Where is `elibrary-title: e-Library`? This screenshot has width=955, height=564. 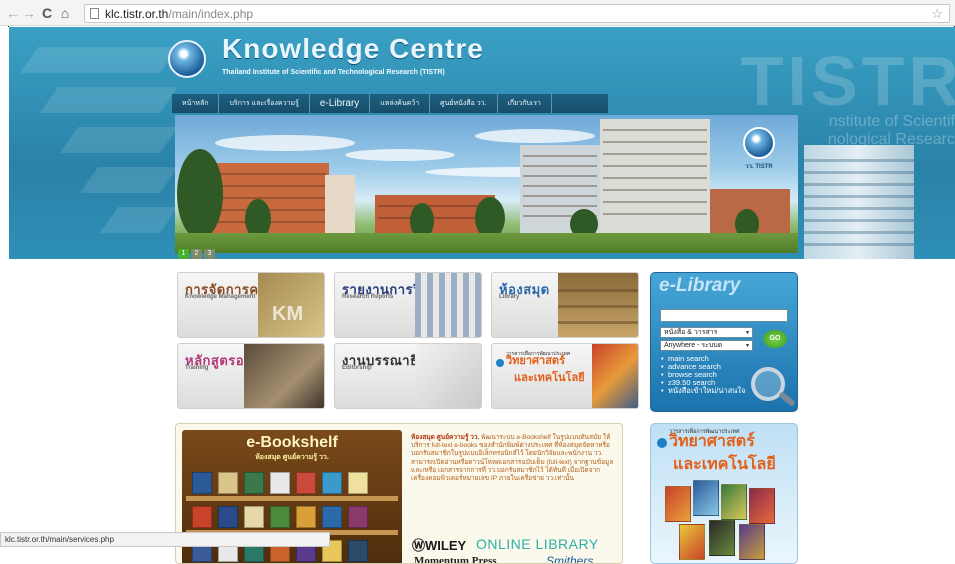 elibrary-title: e-Library is located at coordinates (700, 285).